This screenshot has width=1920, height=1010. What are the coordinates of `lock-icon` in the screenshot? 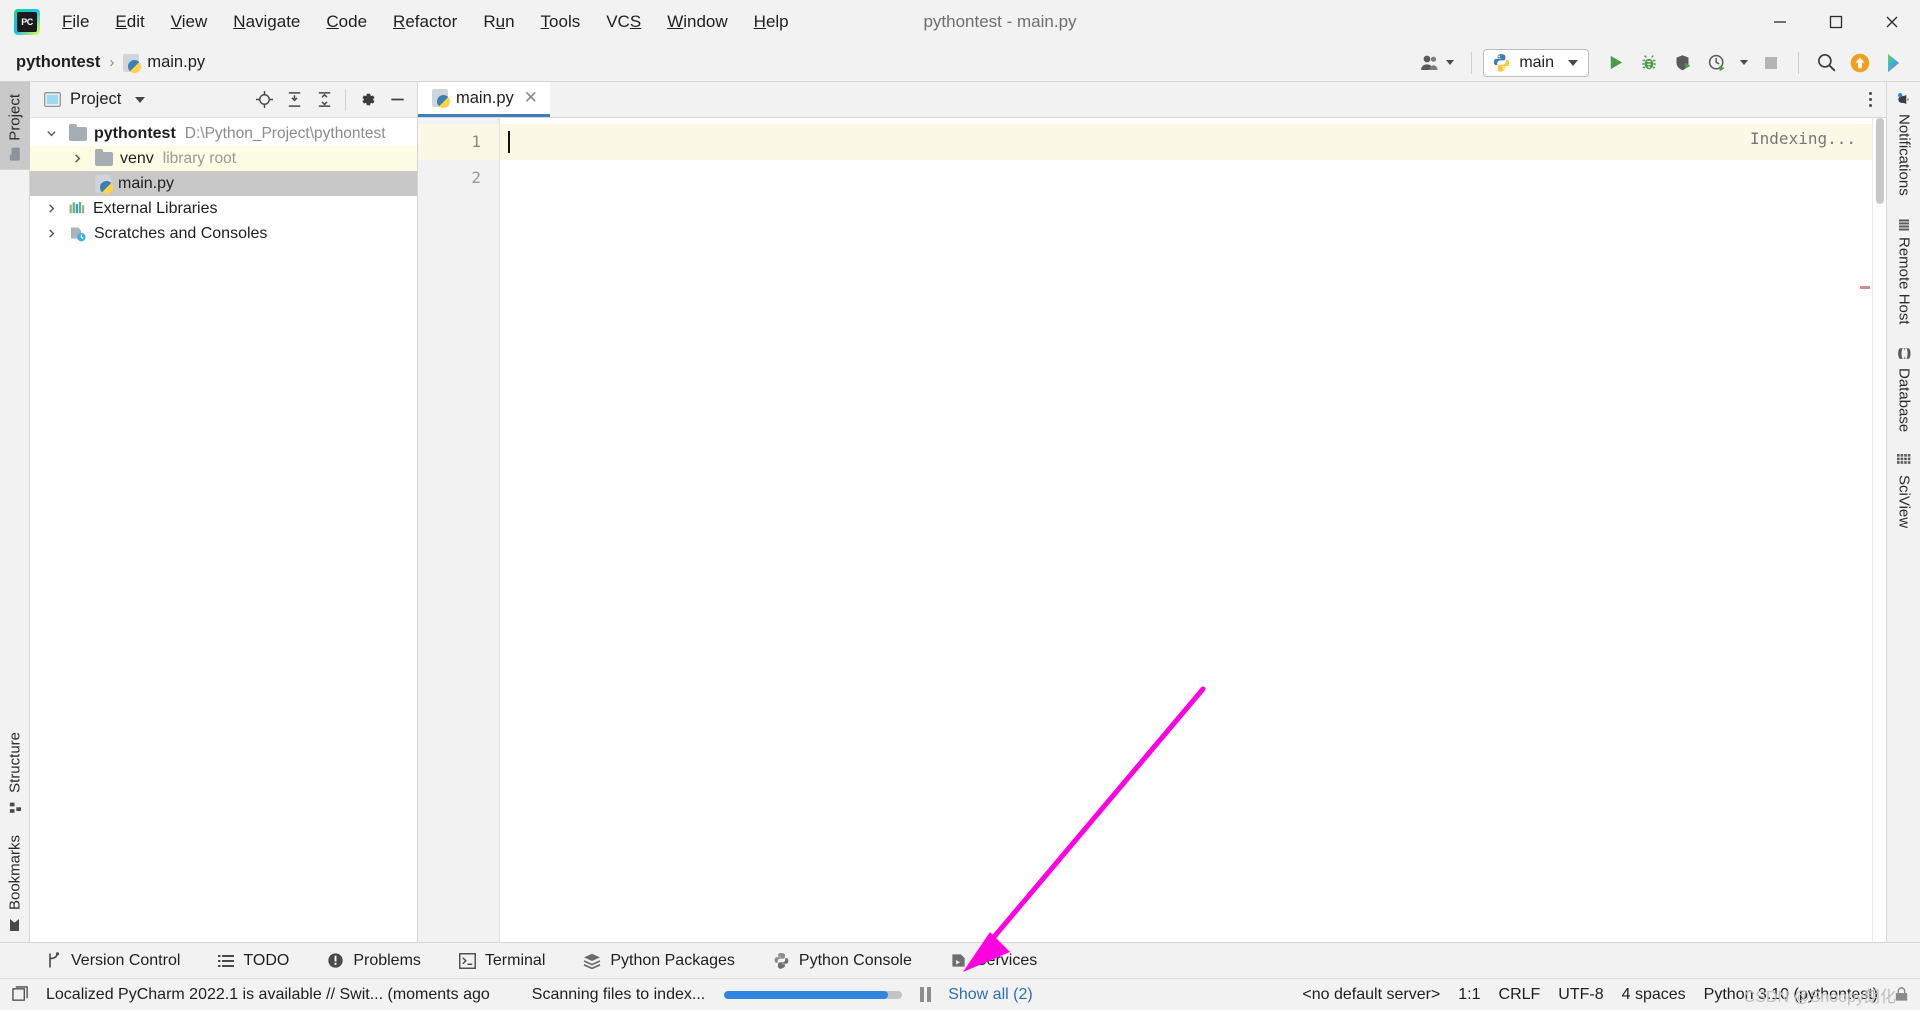 It's located at (1901, 994).